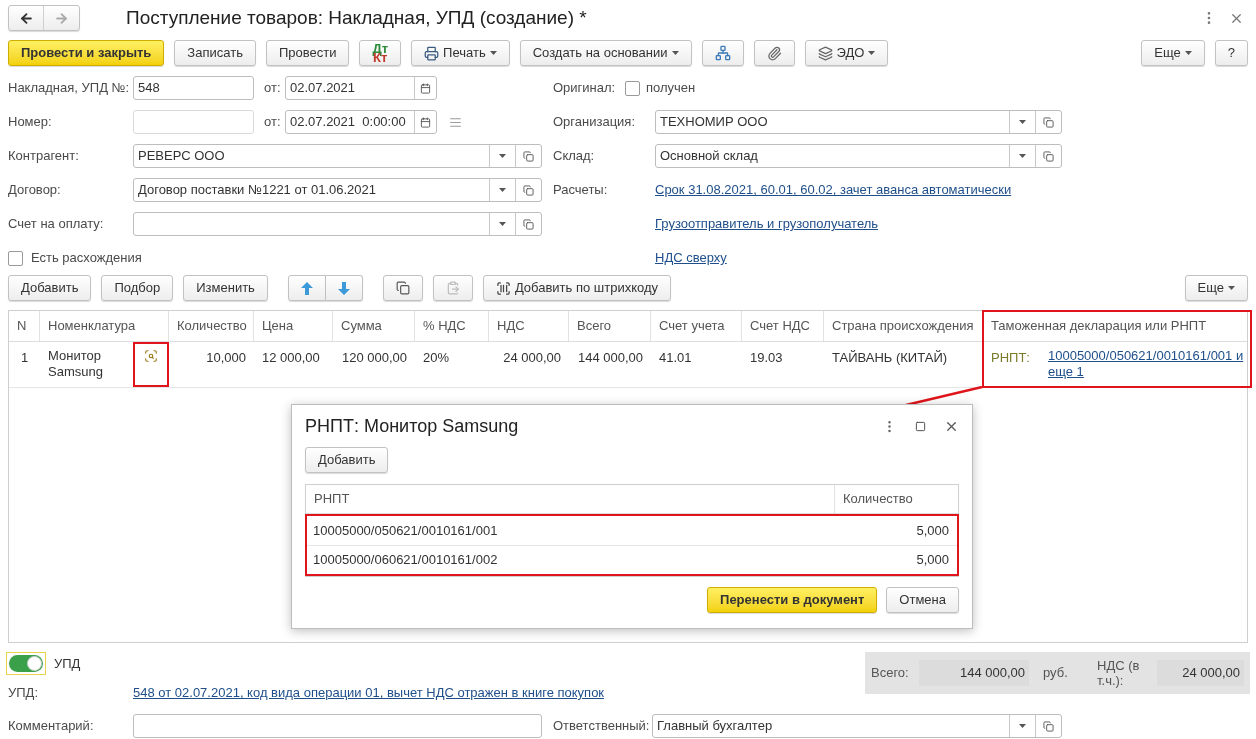  Describe the element at coordinates (75, 364) in the screenshot. I see `table-cell-text: Монитор Samsung` at that location.